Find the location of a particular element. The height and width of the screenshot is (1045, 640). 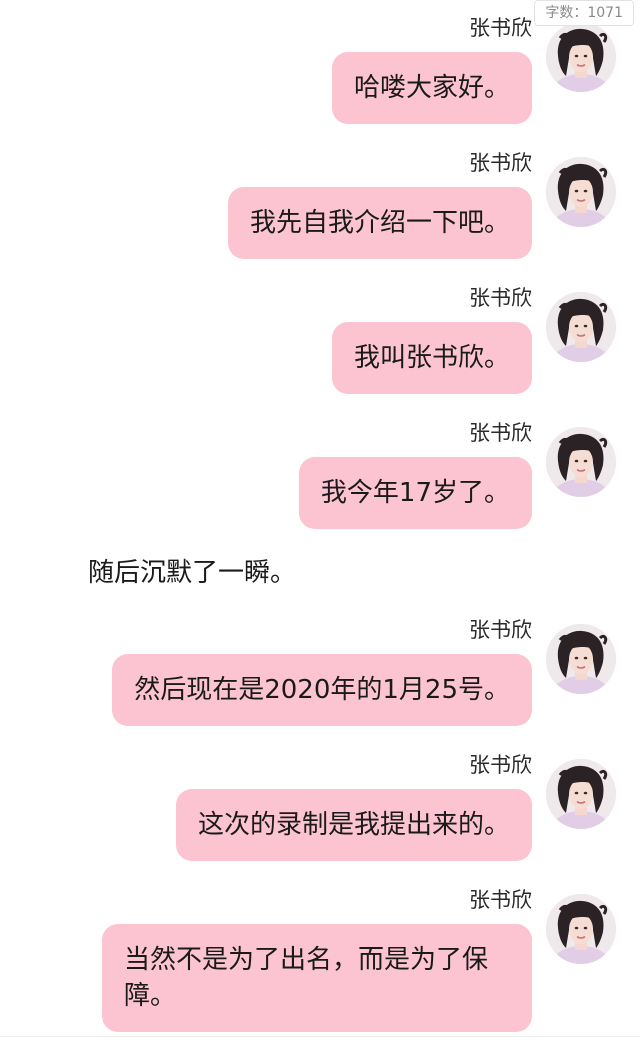

message-bubble: 我叫张书欣。 is located at coordinates (431, 358).